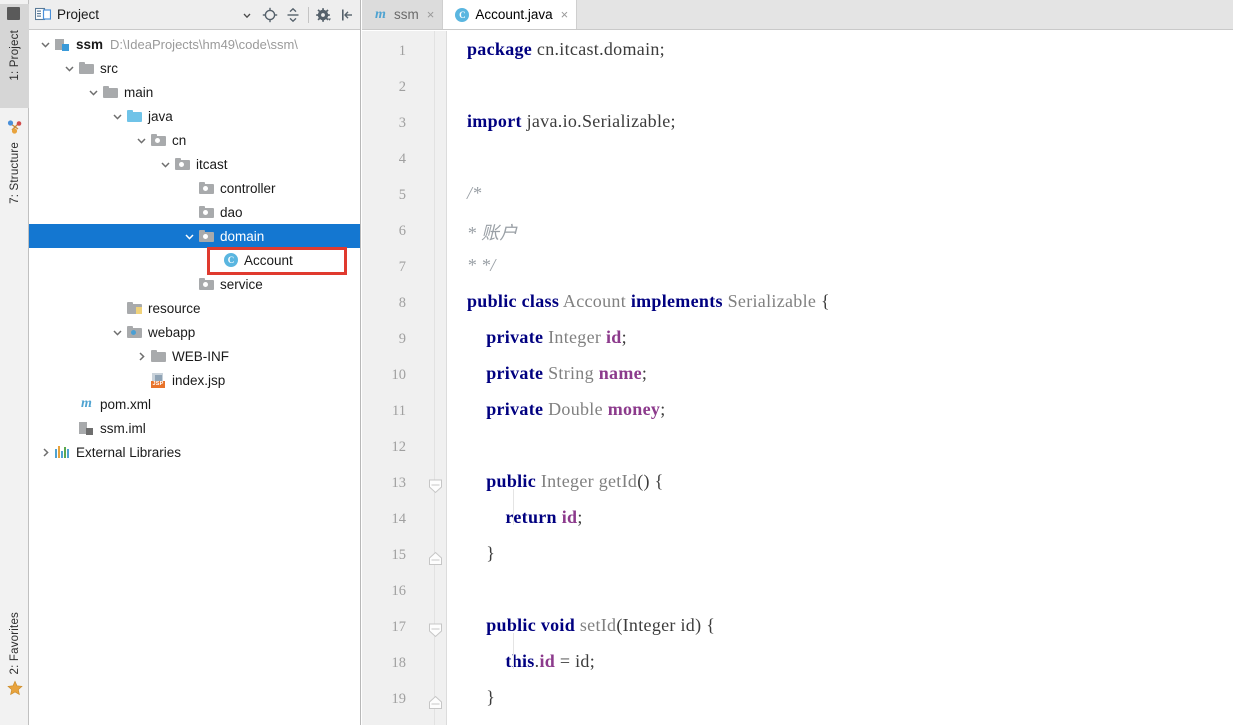 Image resolution: width=1233 pixels, height=725 pixels. I want to click on code-token: package, so click(500, 49).